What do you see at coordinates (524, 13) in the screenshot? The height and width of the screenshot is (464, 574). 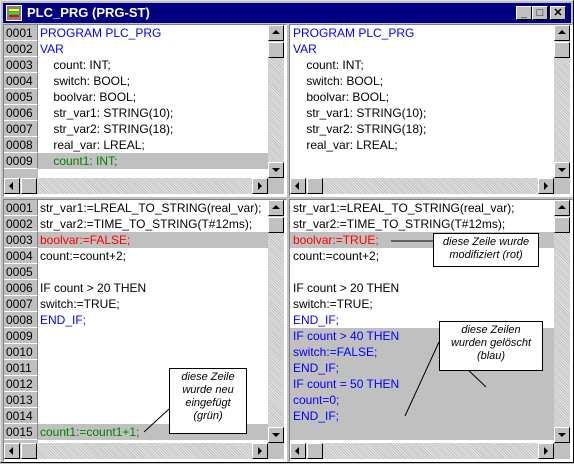 I see `minimize-button: _` at bounding box center [524, 13].